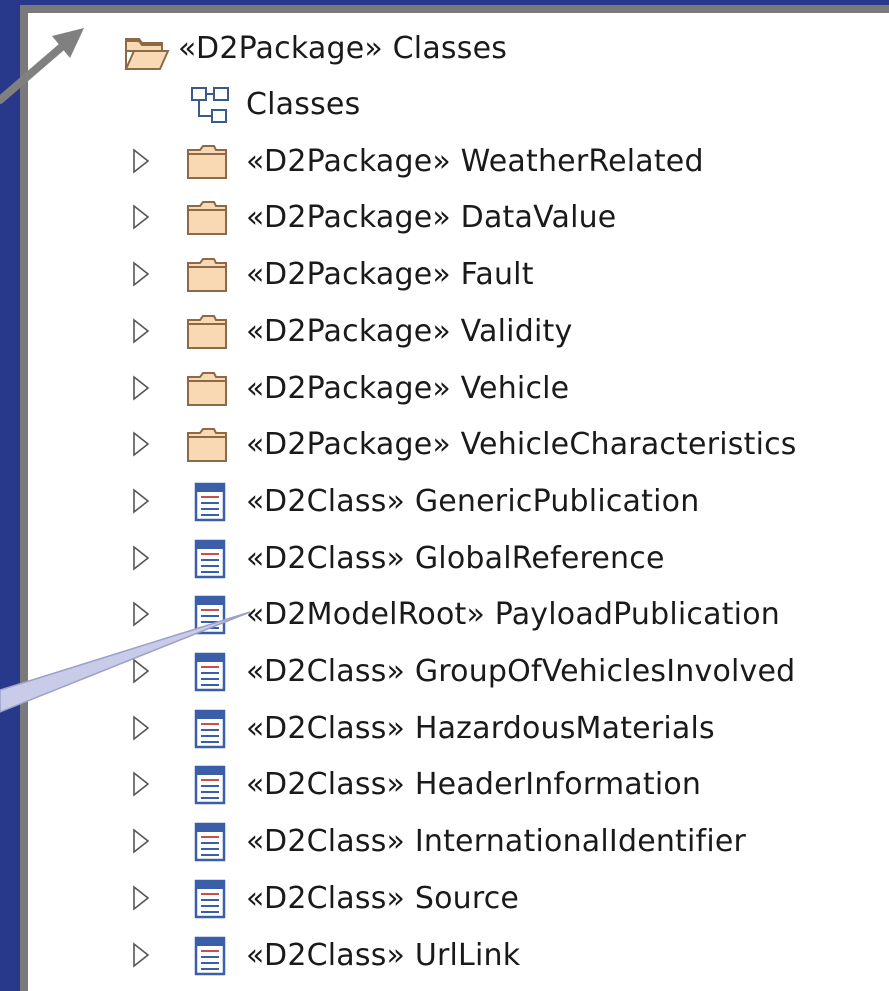 This screenshot has height=991, width=889. I want to click on tree-item: «D2Class» GroupOfVehiclesInvolved, so click(458, 676).